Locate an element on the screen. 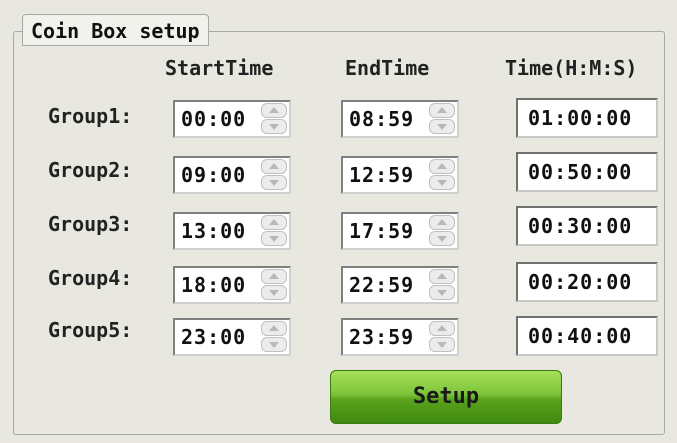 The width and height of the screenshot is (677, 443). group-4-start-spin-buttons is located at coordinates (274, 285).